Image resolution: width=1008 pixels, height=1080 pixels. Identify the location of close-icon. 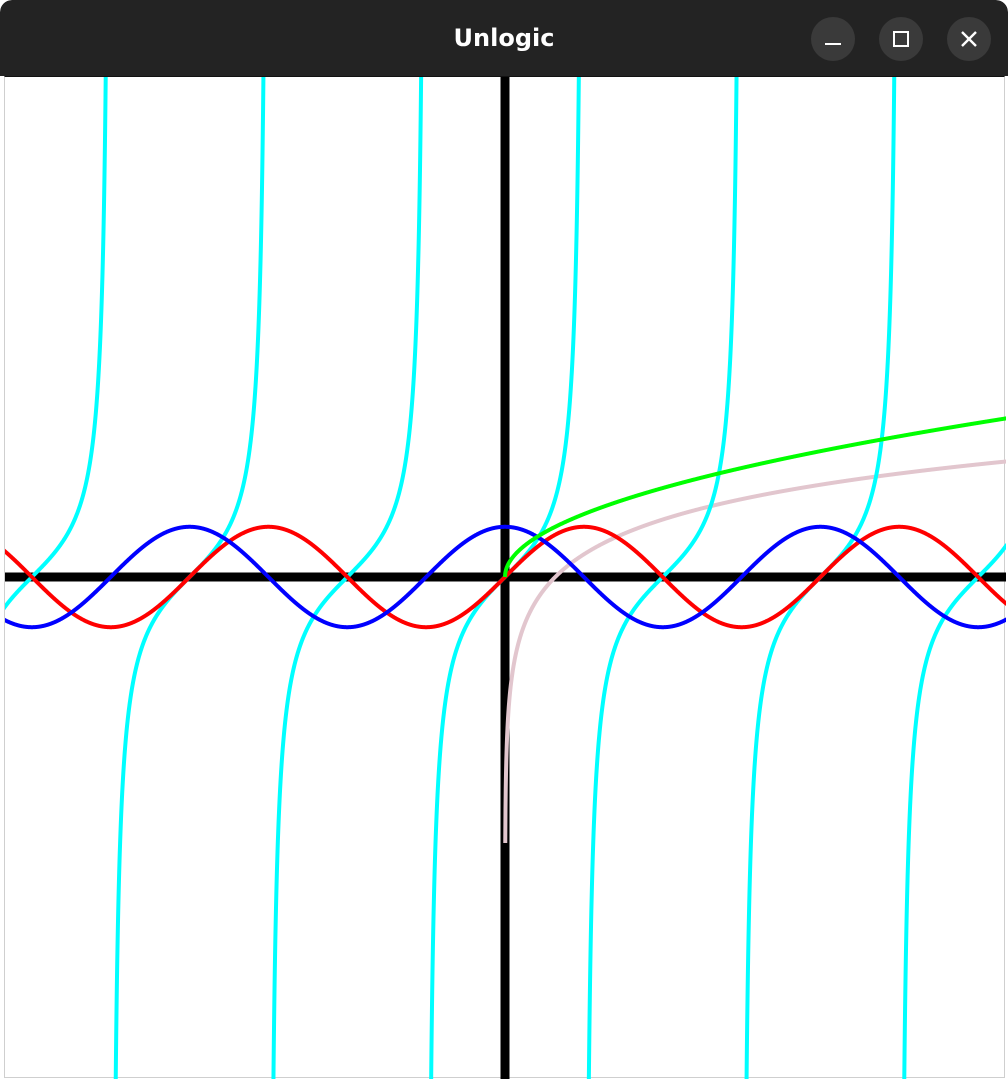
(969, 39).